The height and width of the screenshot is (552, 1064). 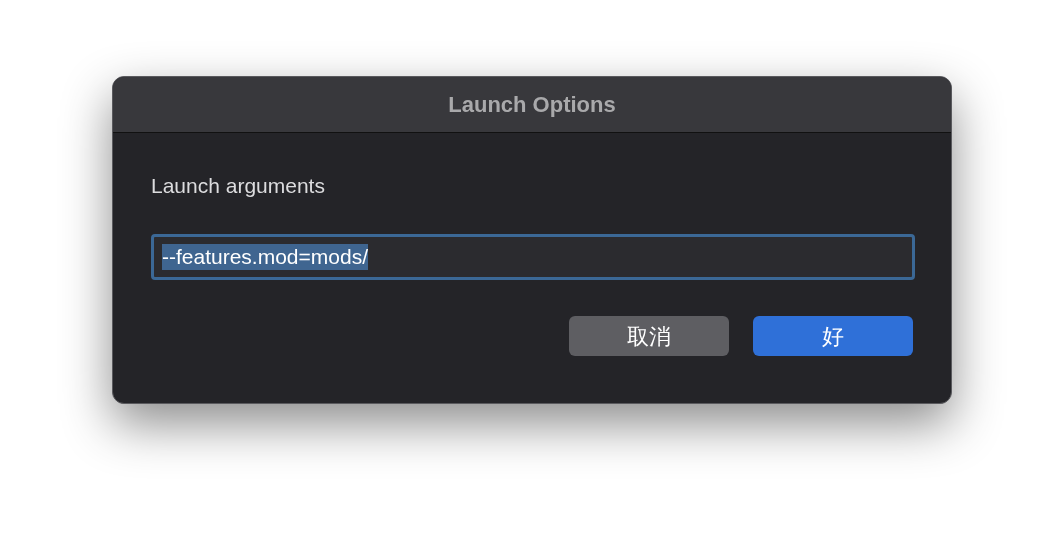 I want to click on field-label: Launch arguments, so click(x=238, y=185).